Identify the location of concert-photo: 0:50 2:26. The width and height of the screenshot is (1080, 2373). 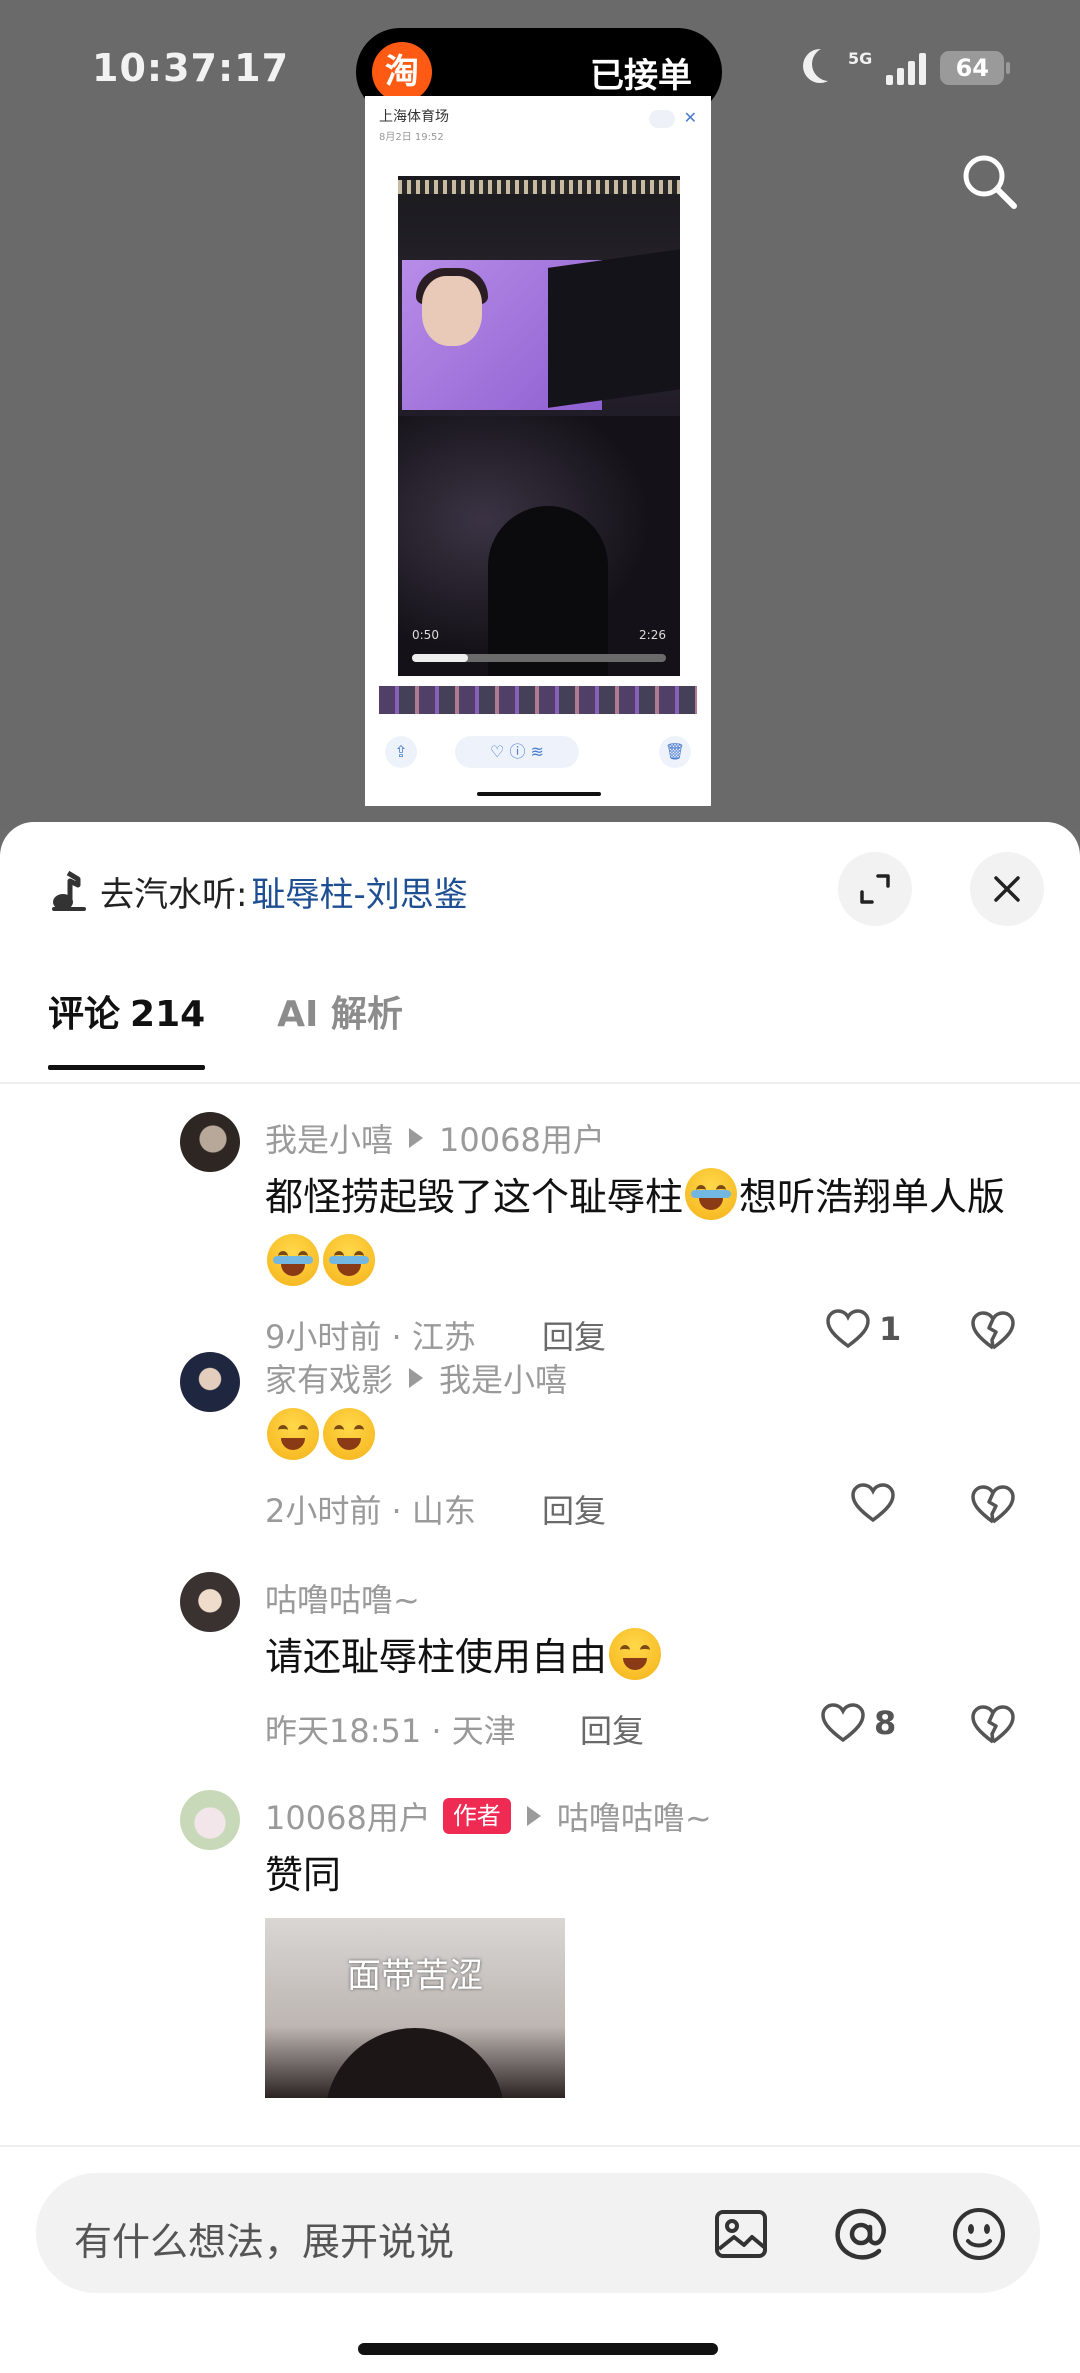
(539, 426).